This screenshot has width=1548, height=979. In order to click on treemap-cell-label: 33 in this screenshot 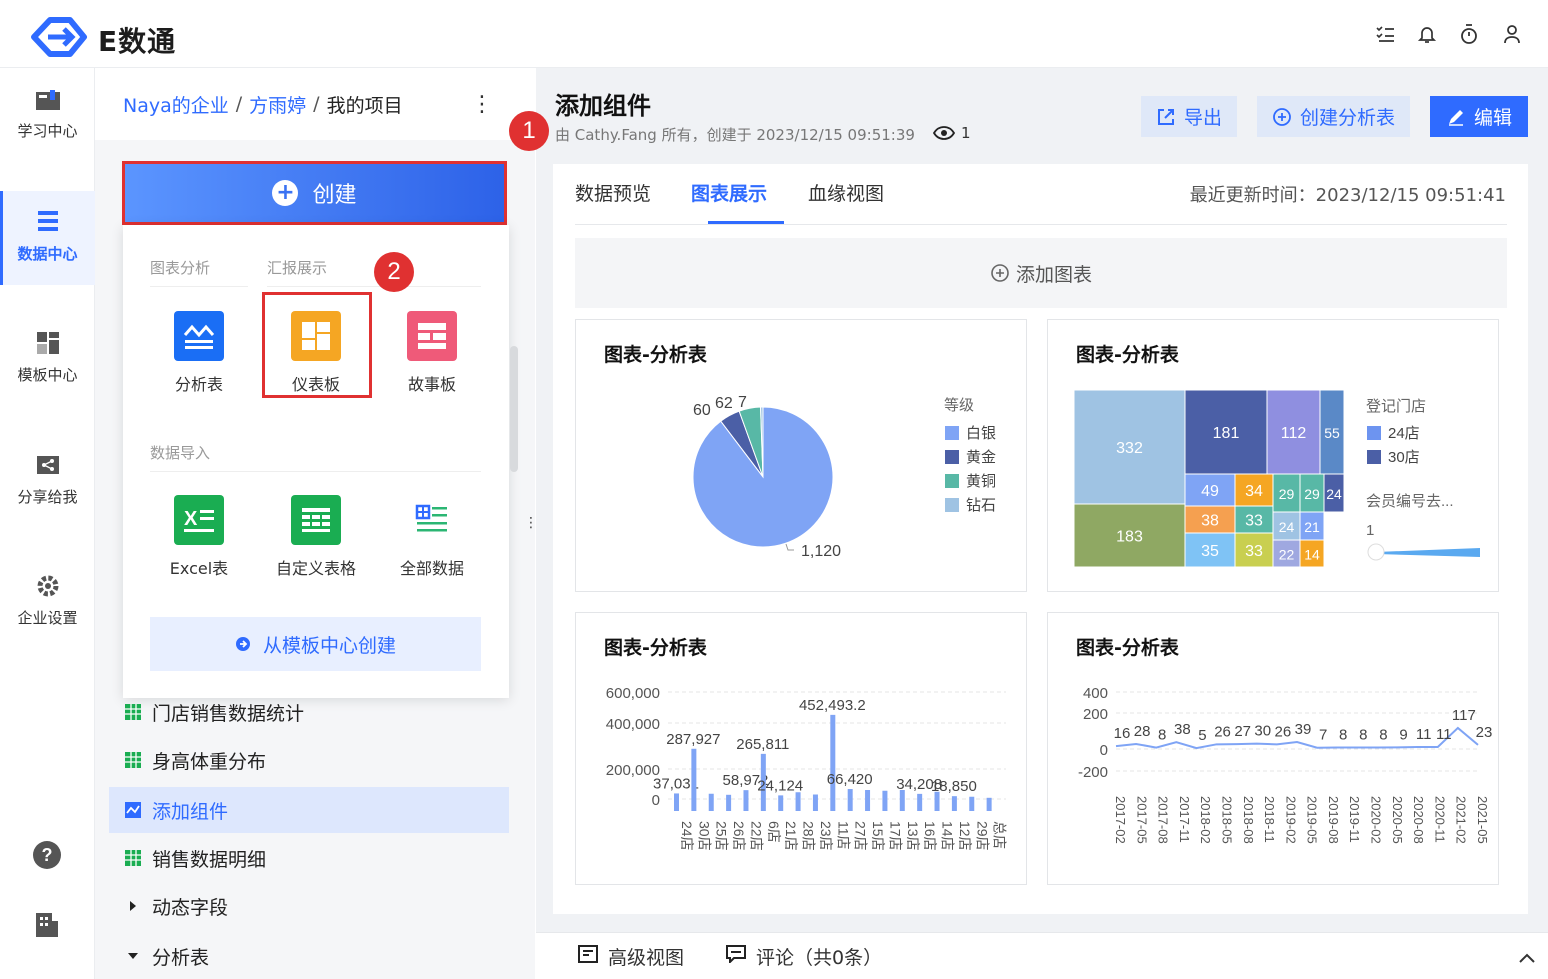, I will do `click(1254, 521)`.